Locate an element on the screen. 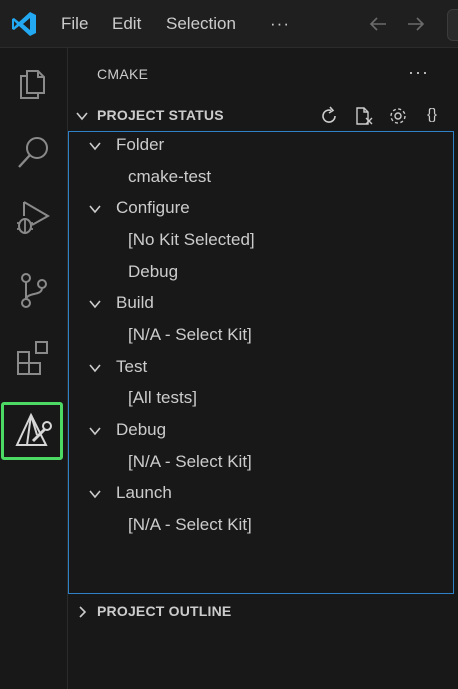  new-file-icon is located at coordinates (363, 116).